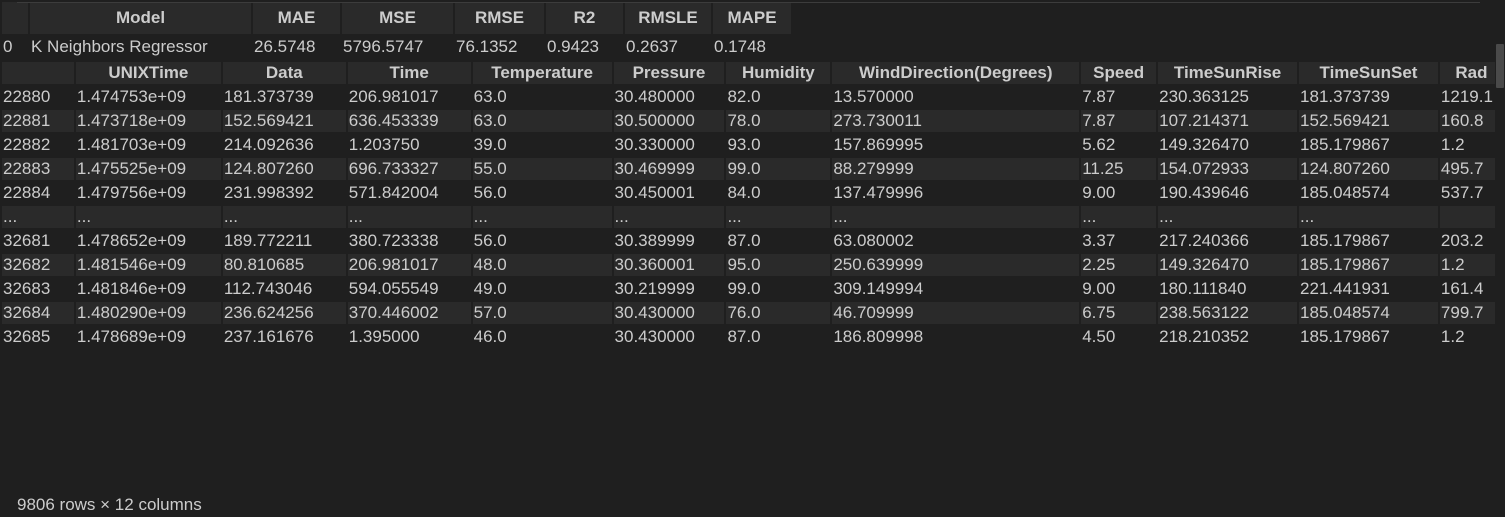  What do you see at coordinates (140, 18) in the screenshot?
I see `metrics-col-header: Model` at bounding box center [140, 18].